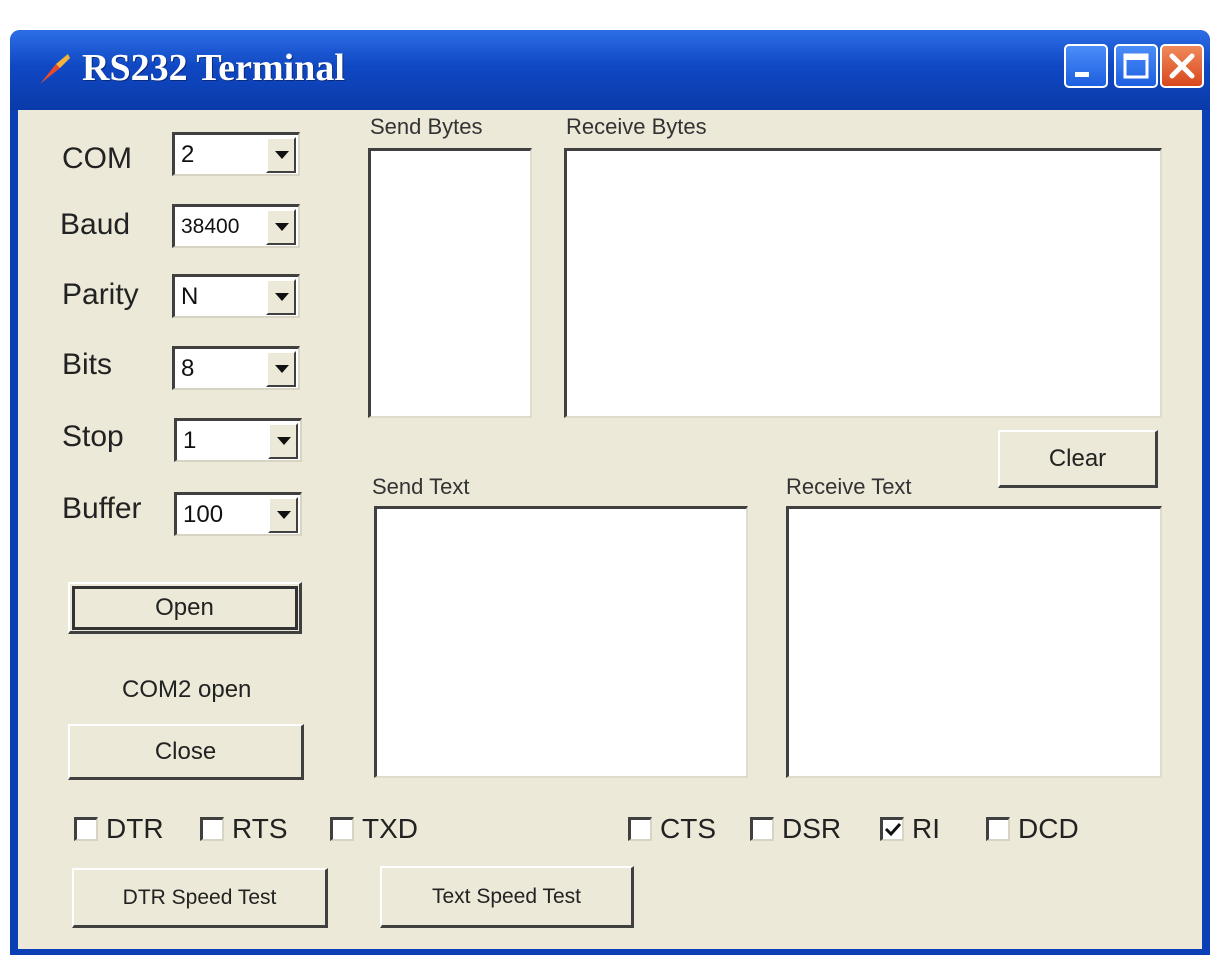 Image resolution: width=1222 pixels, height=961 pixels. I want to click on minimize-icon, so click(1082, 74).